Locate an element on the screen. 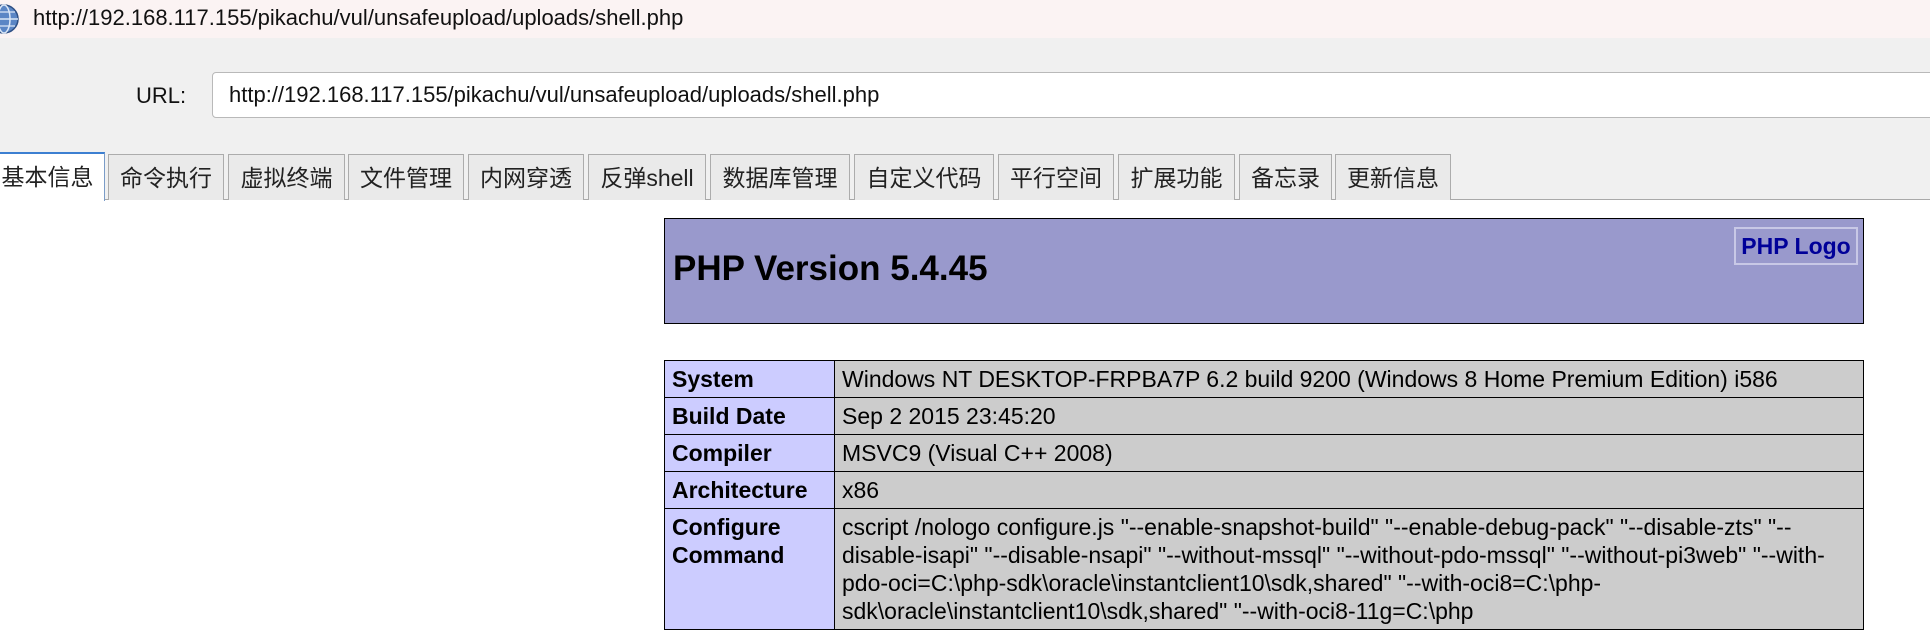 This screenshot has height=631, width=1930. tab-memo: 备忘录 is located at coordinates (1285, 177).